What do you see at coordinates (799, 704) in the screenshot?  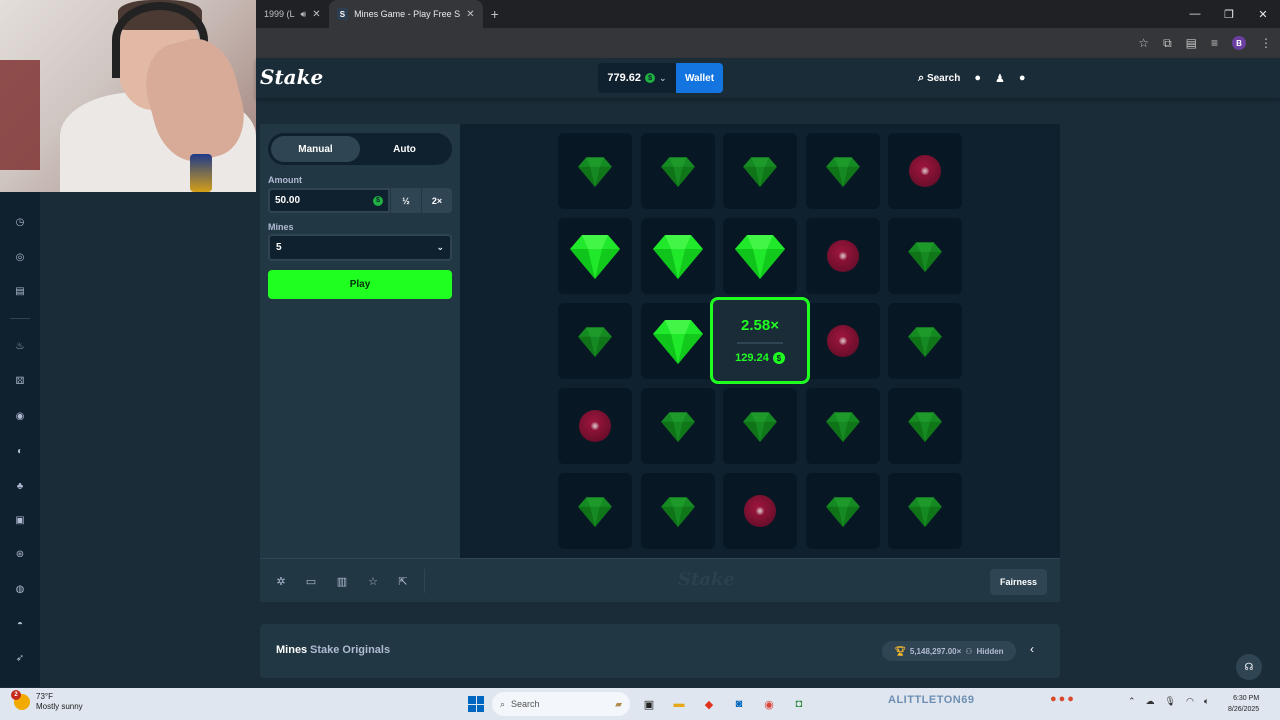 I see `app-green-icon: ◘` at bounding box center [799, 704].